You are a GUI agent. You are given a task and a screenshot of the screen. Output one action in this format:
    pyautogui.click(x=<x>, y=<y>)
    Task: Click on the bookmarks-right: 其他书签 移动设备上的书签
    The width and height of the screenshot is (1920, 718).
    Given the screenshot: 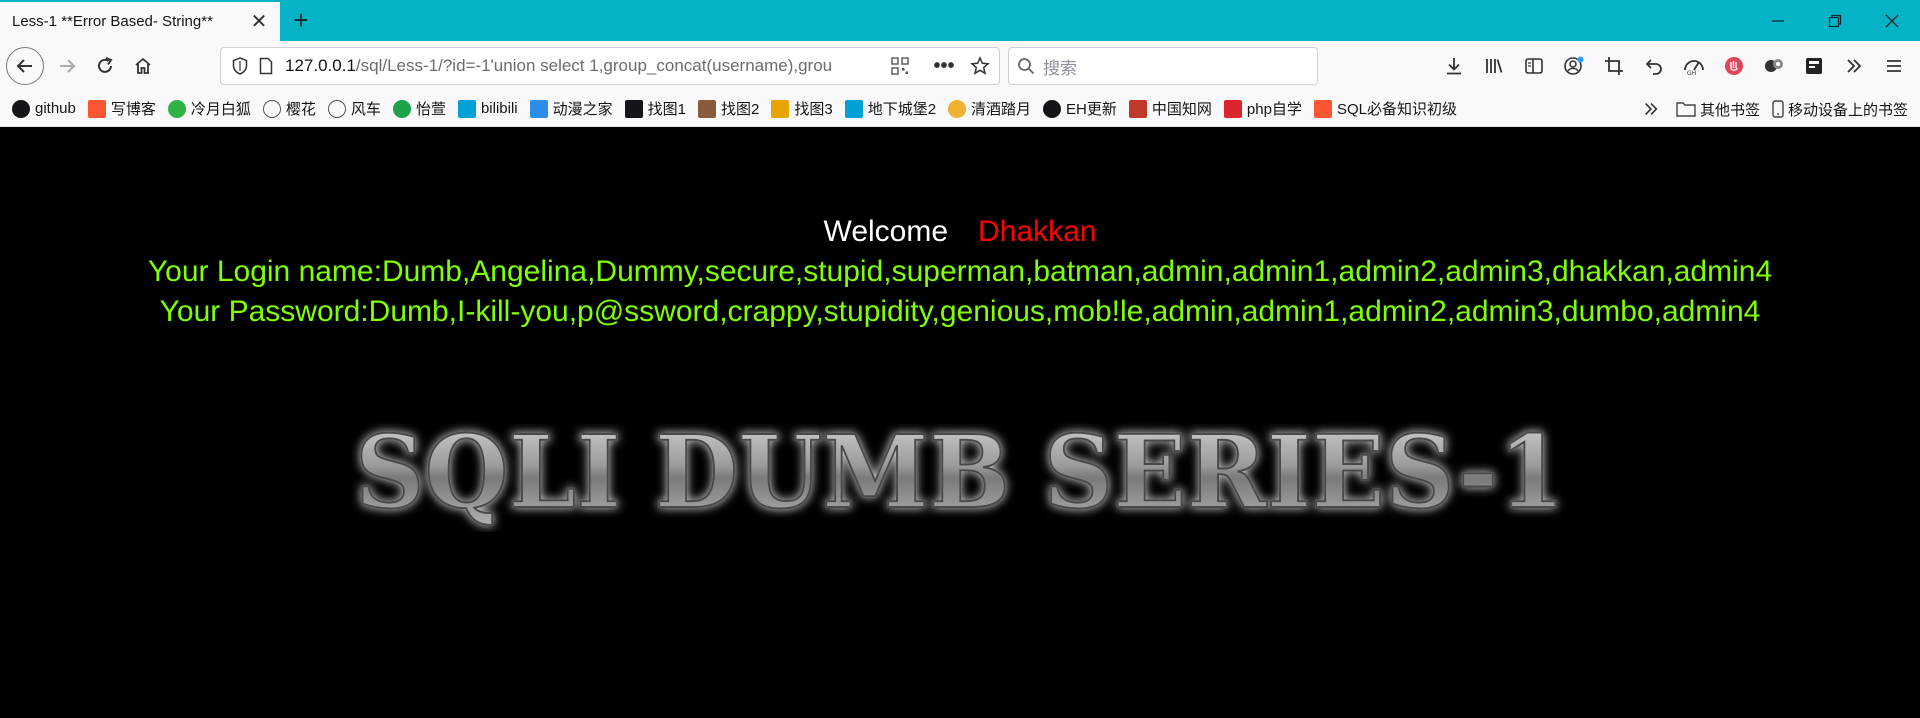 What is the action you would take?
    pyautogui.click(x=1775, y=109)
    